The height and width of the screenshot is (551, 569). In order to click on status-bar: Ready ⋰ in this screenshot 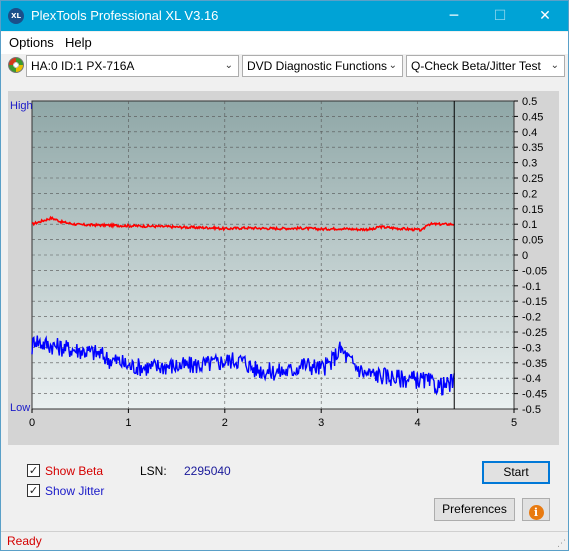, I will do `click(284, 540)`.